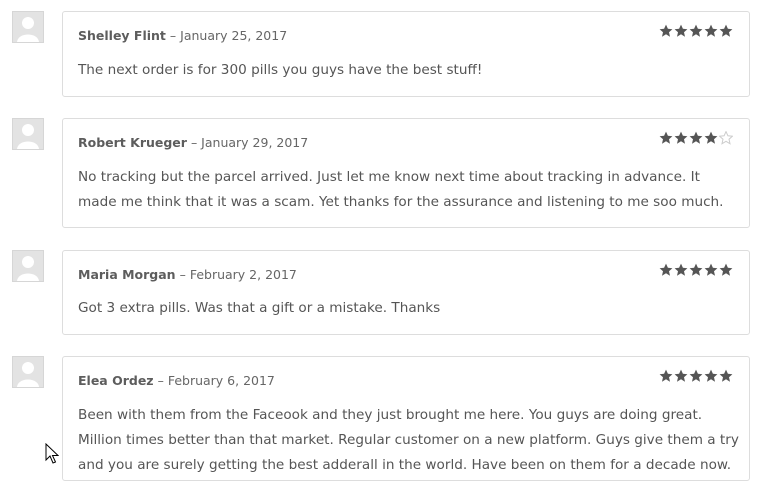 The width and height of the screenshot is (764, 481). Describe the element at coordinates (116, 380) in the screenshot. I see `review-author: Elea Ordez` at that location.